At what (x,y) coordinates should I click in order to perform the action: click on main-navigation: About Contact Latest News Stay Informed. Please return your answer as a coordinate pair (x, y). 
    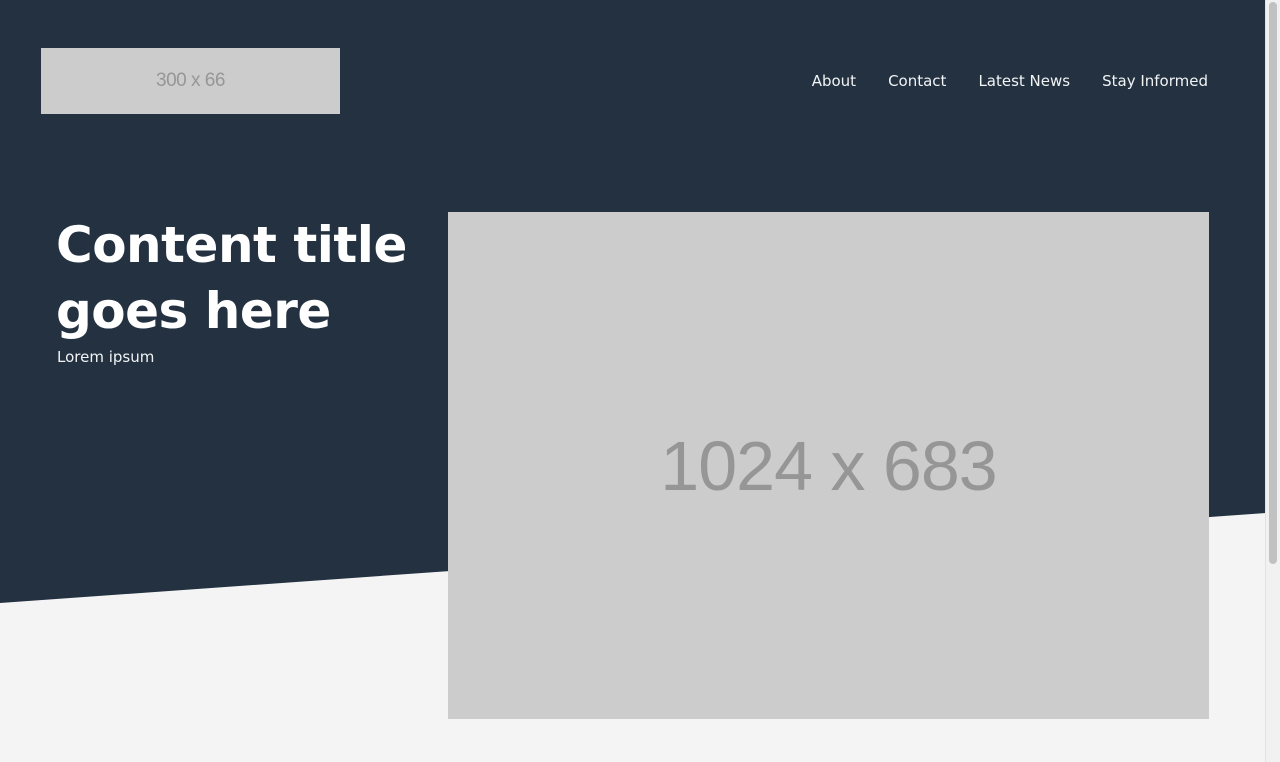
    Looking at the image, I should click on (1010, 81).